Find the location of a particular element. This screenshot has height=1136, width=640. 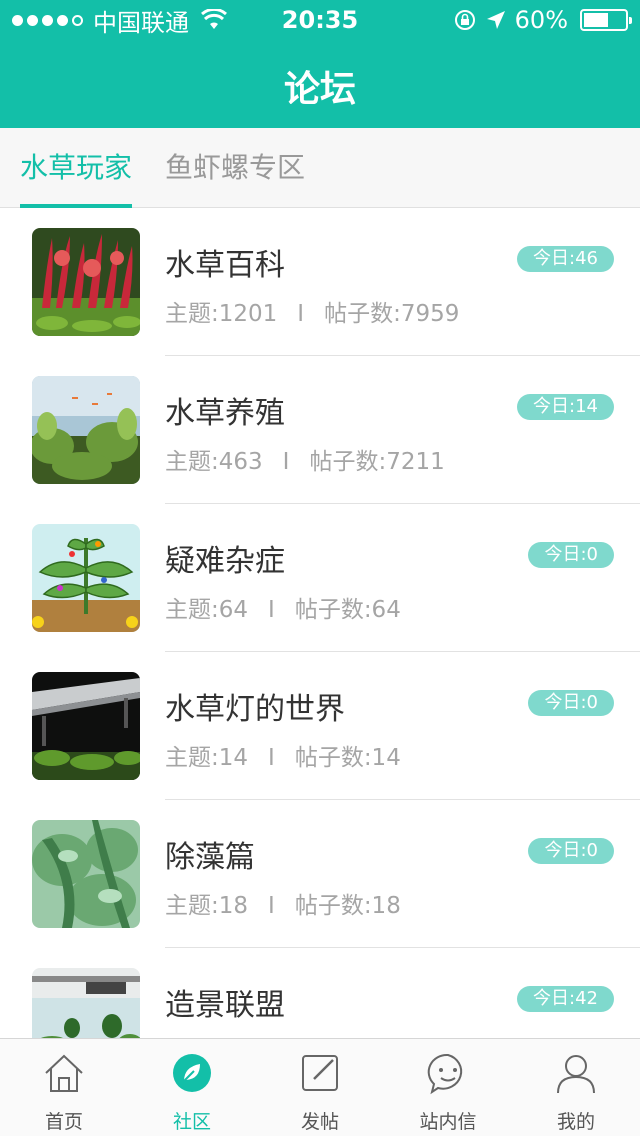

today-count-badge: 今日:46 is located at coordinates (565, 259).